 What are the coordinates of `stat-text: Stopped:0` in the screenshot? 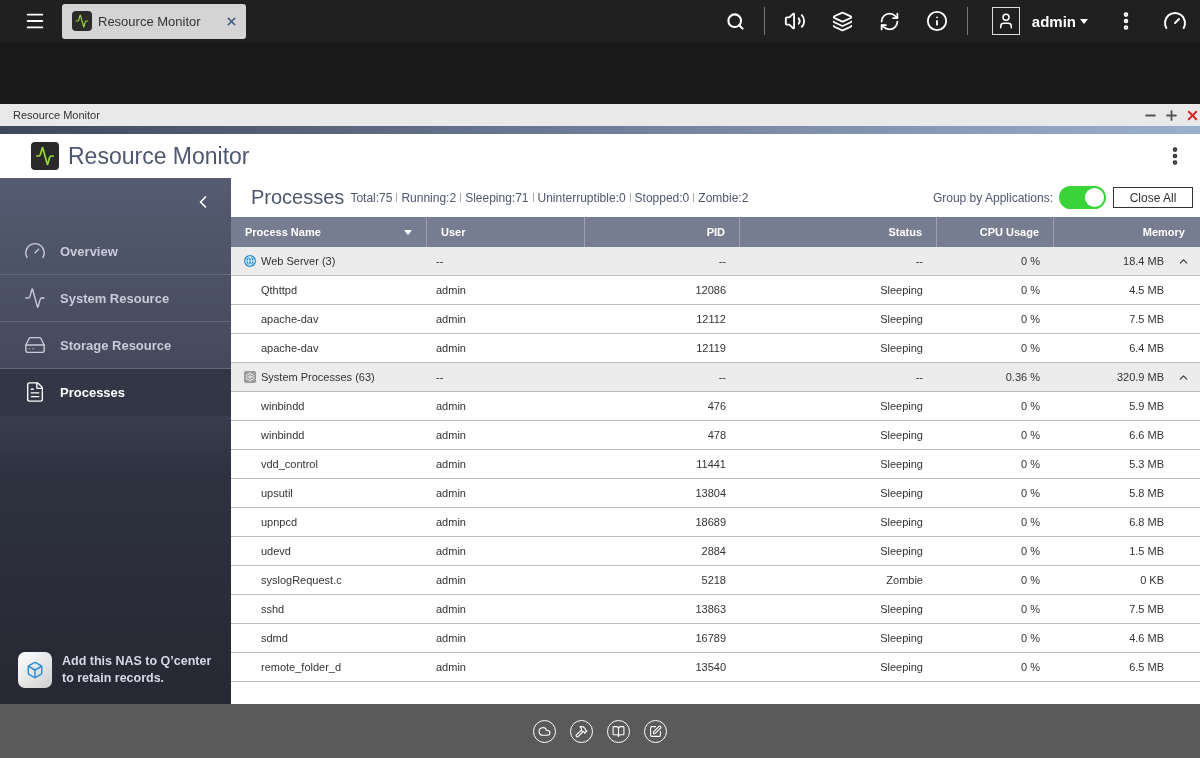 It's located at (662, 197).